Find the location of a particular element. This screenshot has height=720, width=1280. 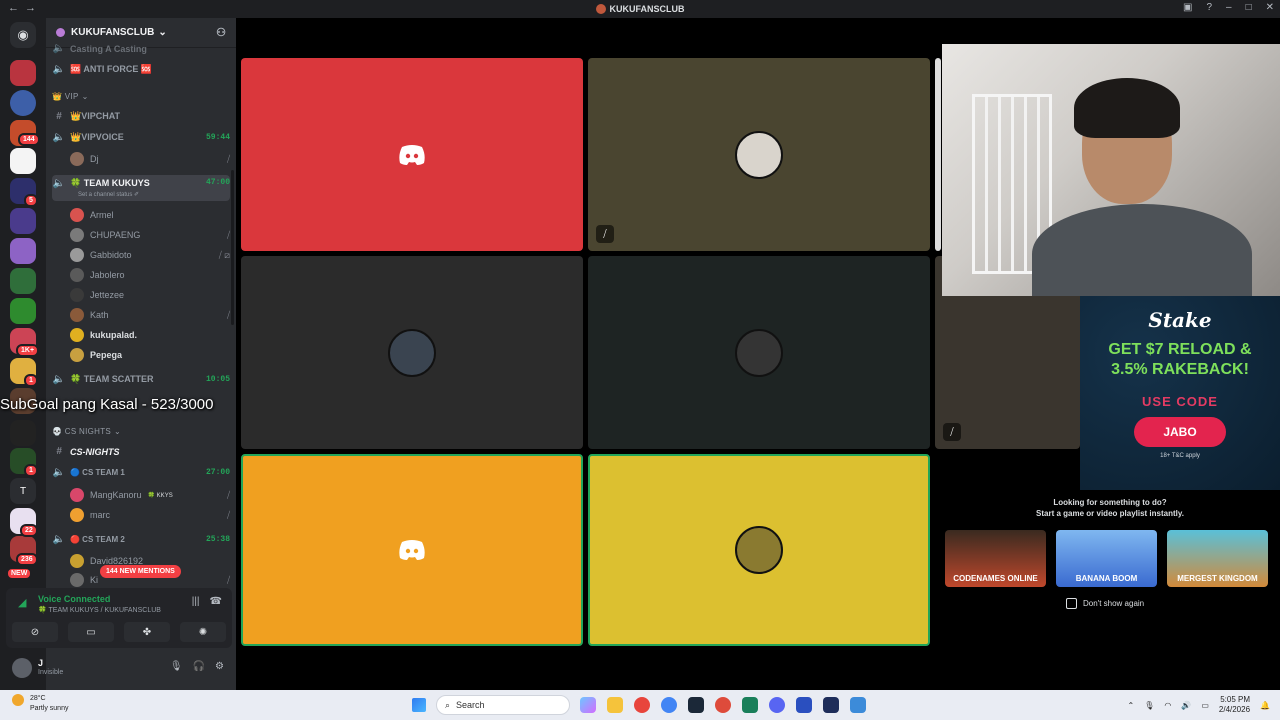

voice-location: 🍀 TEAM KUKUYS / KUKUFANSCLUB is located at coordinates (99, 610).